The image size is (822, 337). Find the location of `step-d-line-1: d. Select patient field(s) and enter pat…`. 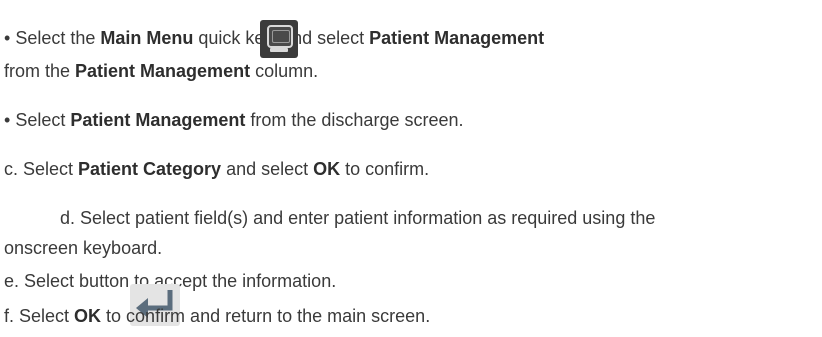

step-d-line-1: d. Select patient field(s) and enter pat… is located at coordinates (358, 218).